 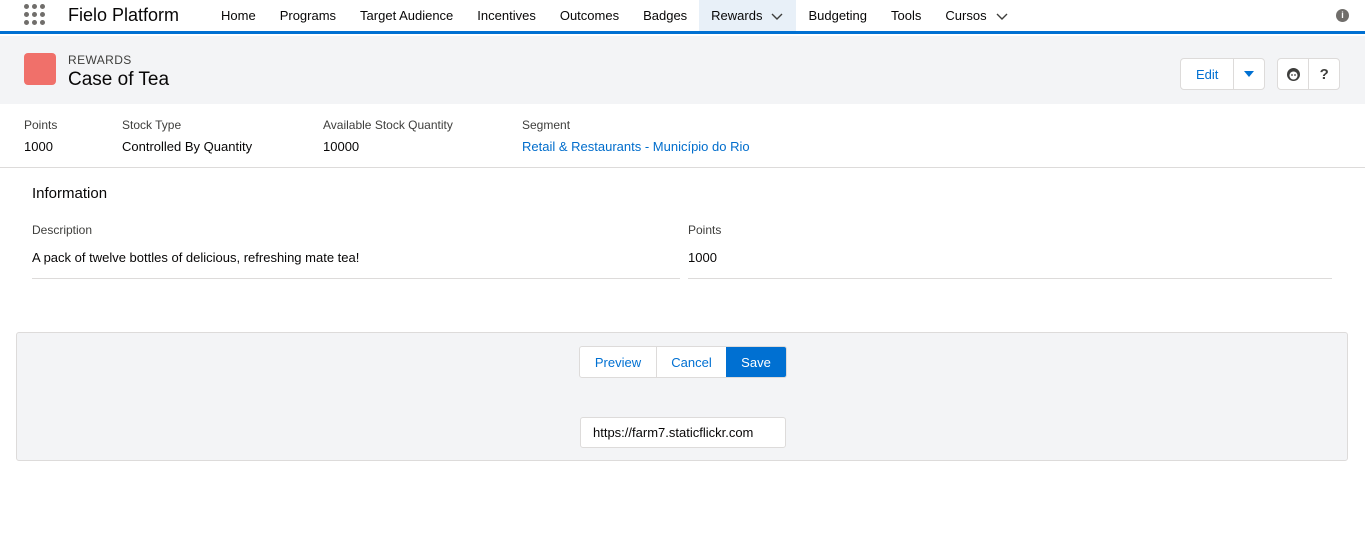 What do you see at coordinates (705, 230) in the screenshot?
I see `field-label: Points` at bounding box center [705, 230].